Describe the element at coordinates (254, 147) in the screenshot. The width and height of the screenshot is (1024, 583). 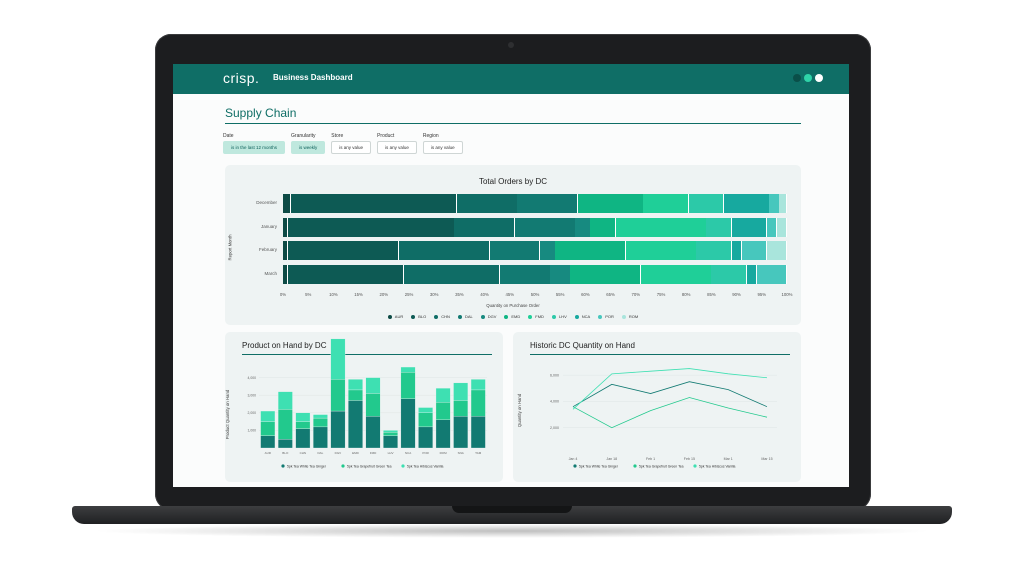
I see `filter-chip-date: is in the last 12 months` at that location.